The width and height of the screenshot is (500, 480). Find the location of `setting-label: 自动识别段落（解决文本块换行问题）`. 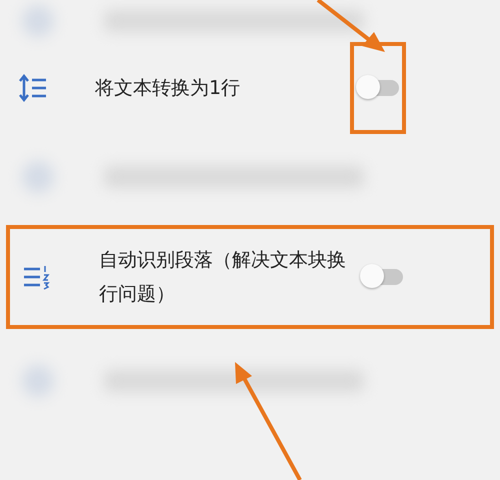

setting-label: 自动识别段落（解决文本块换行问题） is located at coordinates (223, 277).